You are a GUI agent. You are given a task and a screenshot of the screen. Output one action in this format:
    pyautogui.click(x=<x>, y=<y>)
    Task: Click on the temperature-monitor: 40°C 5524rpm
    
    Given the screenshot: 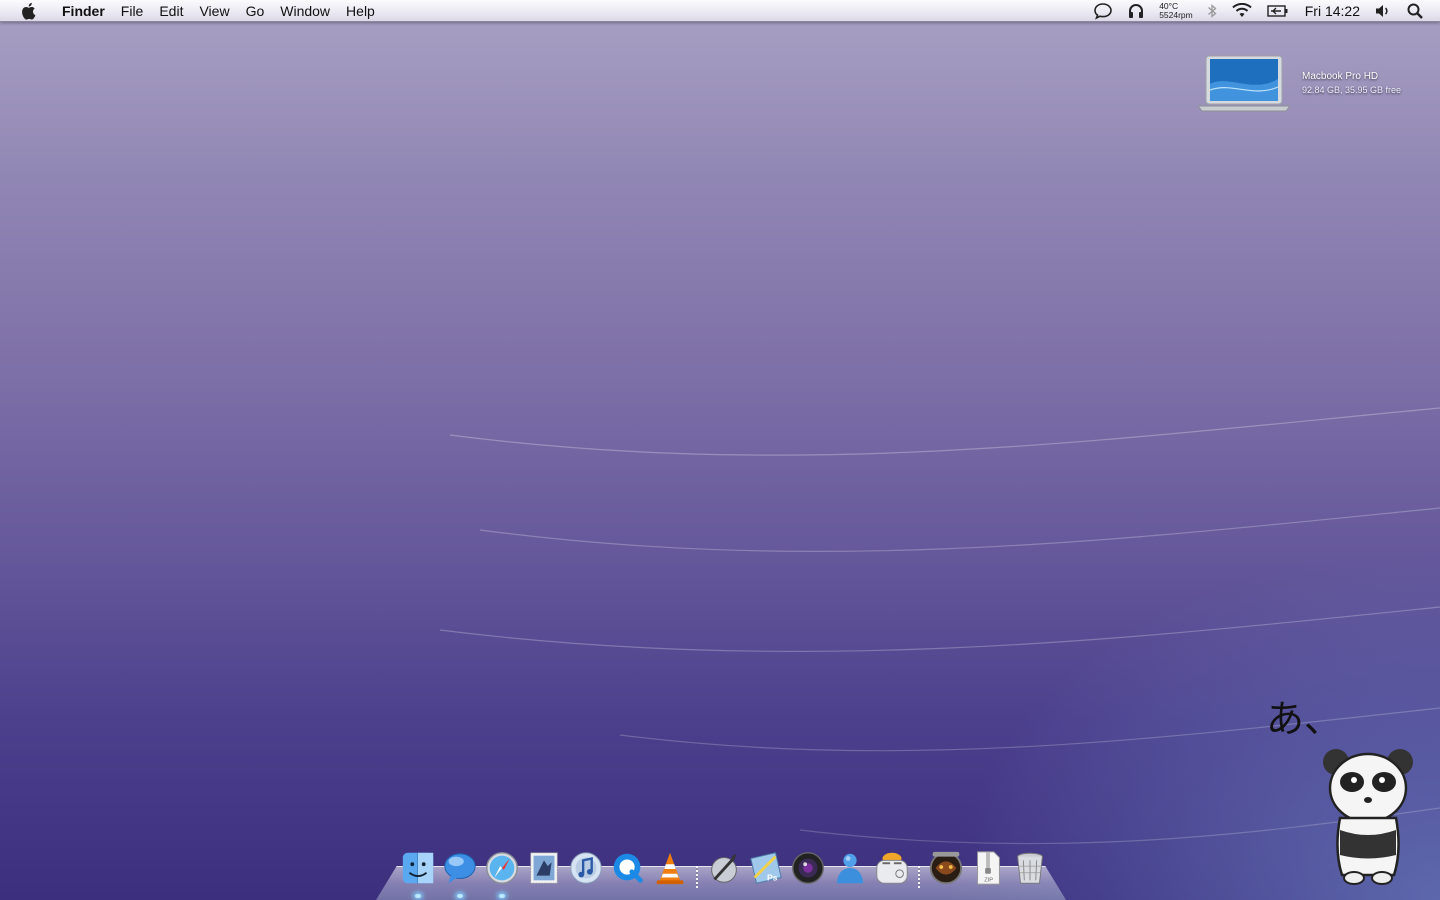 What is the action you would take?
    pyautogui.click(x=1176, y=10)
    